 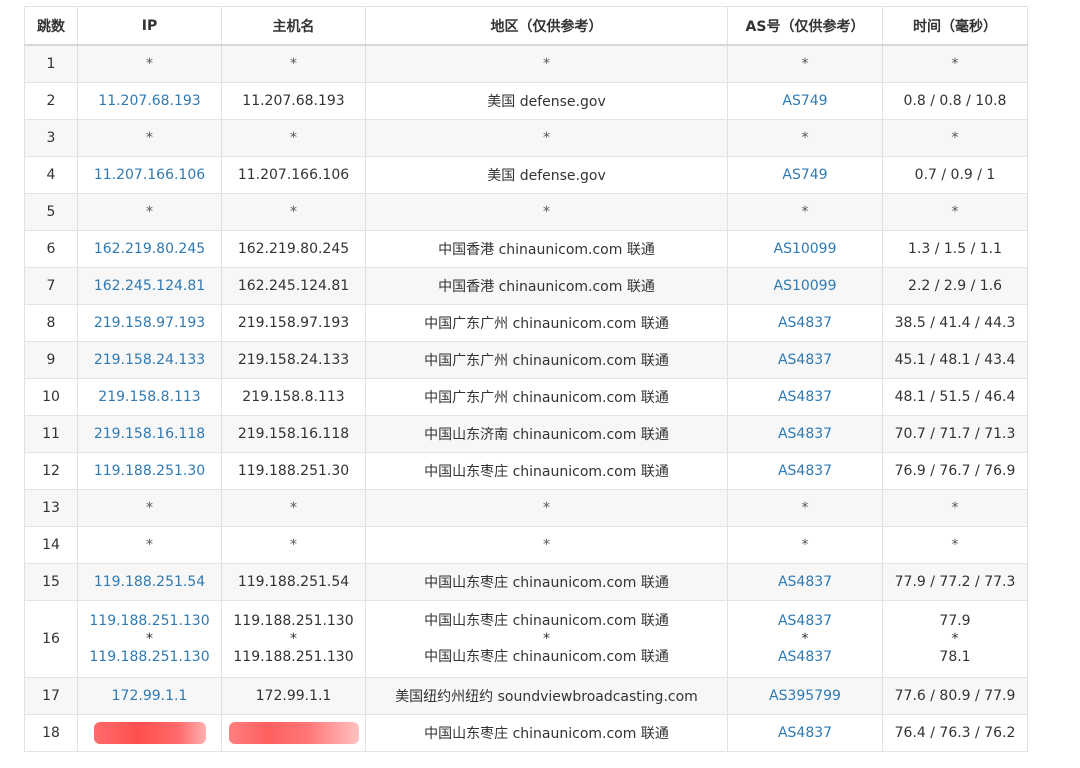 I want to click on cell-as: AS10099, so click(x=805, y=249).